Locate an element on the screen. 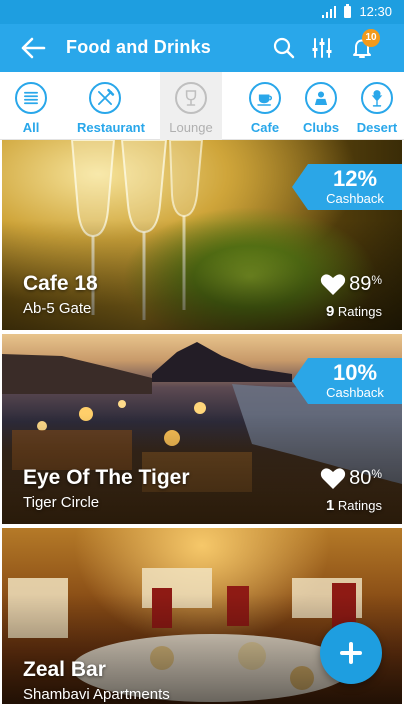 The height and width of the screenshot is (704, 404). category-bar: All Restaurant Lounge Cafe Clubs Desert is located at coordinates (202, 106).